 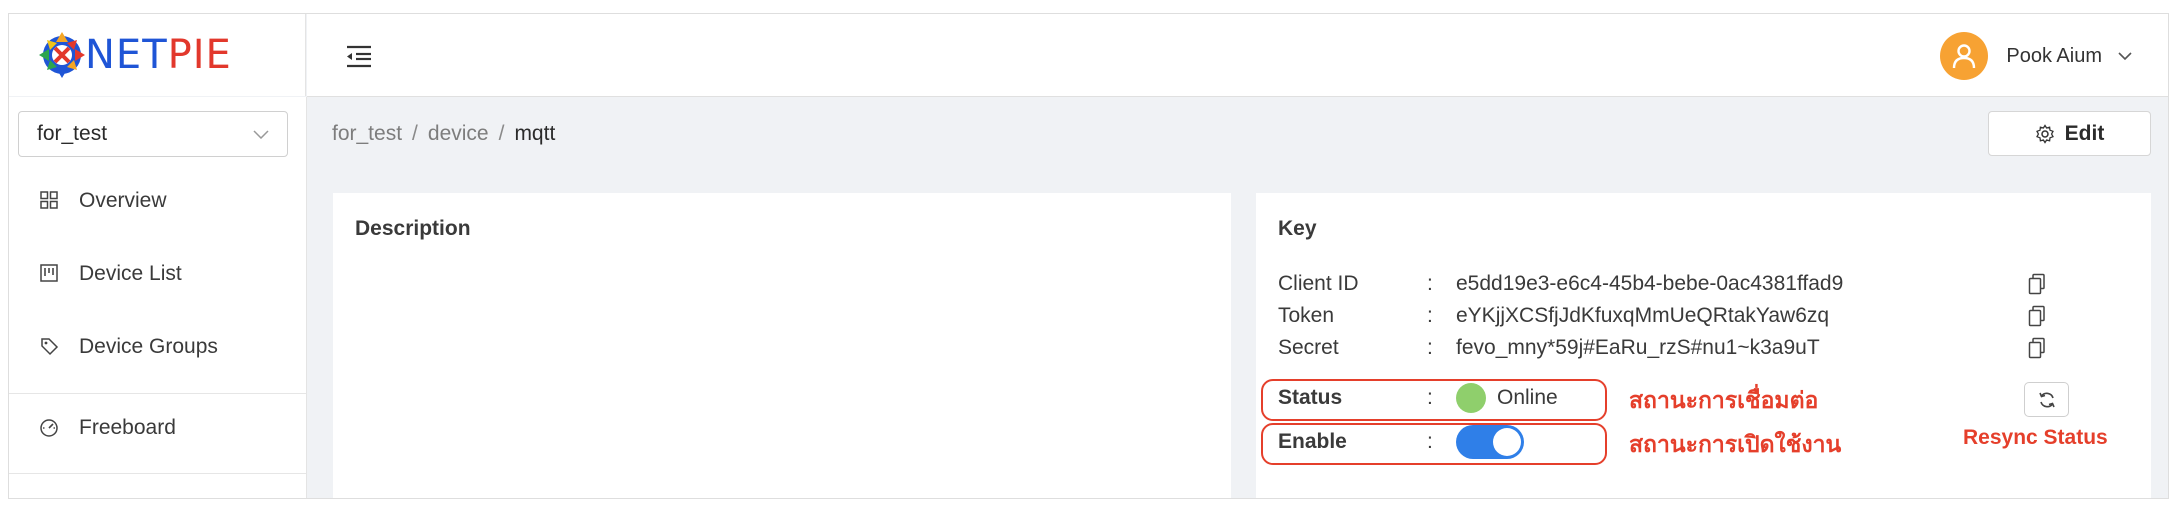 I want to click on sidebar-item-label: Overview, so click(x=123, y=200).